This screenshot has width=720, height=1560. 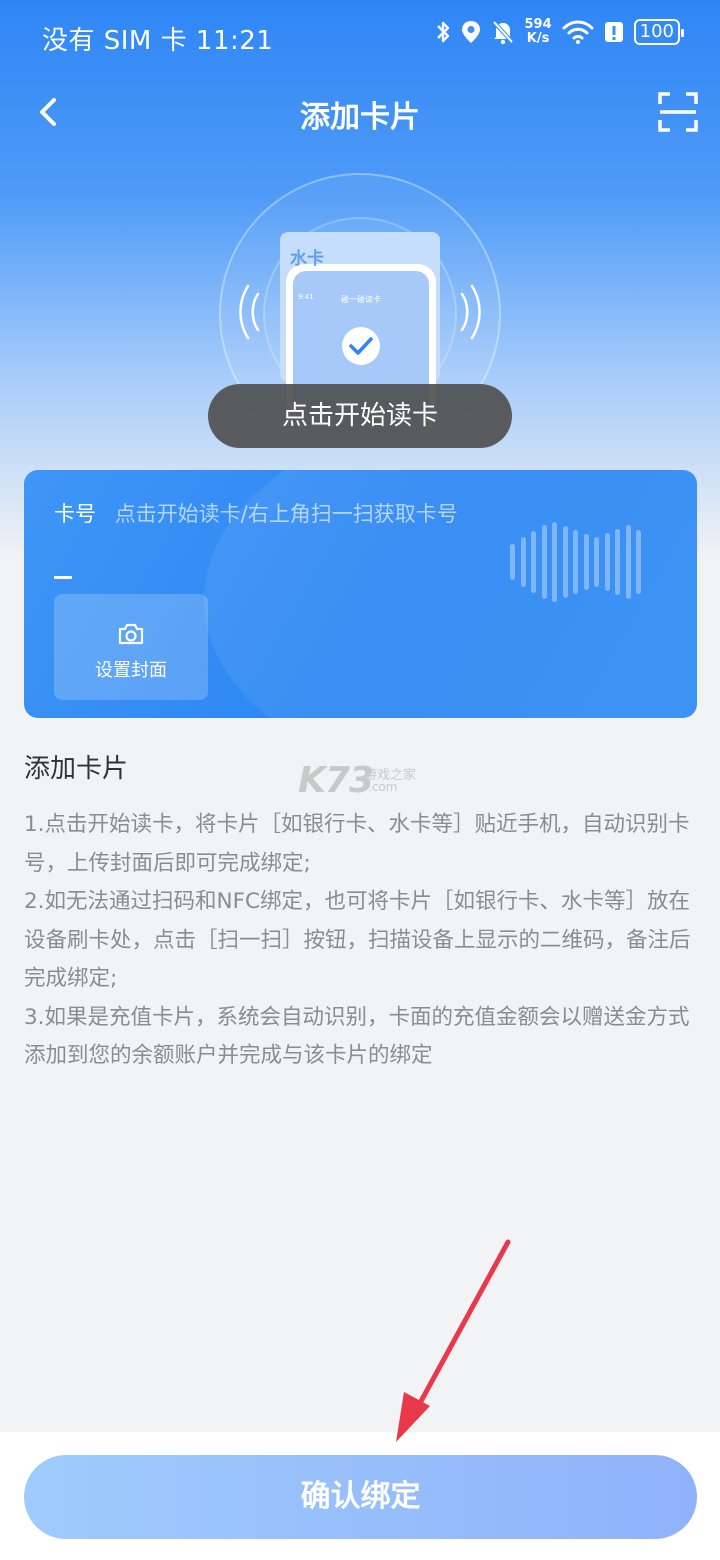 What do you see at coordinates (360, 117) in the screenshot?
I see `page-title: 添加卡片` at bounding box center [360, 117].